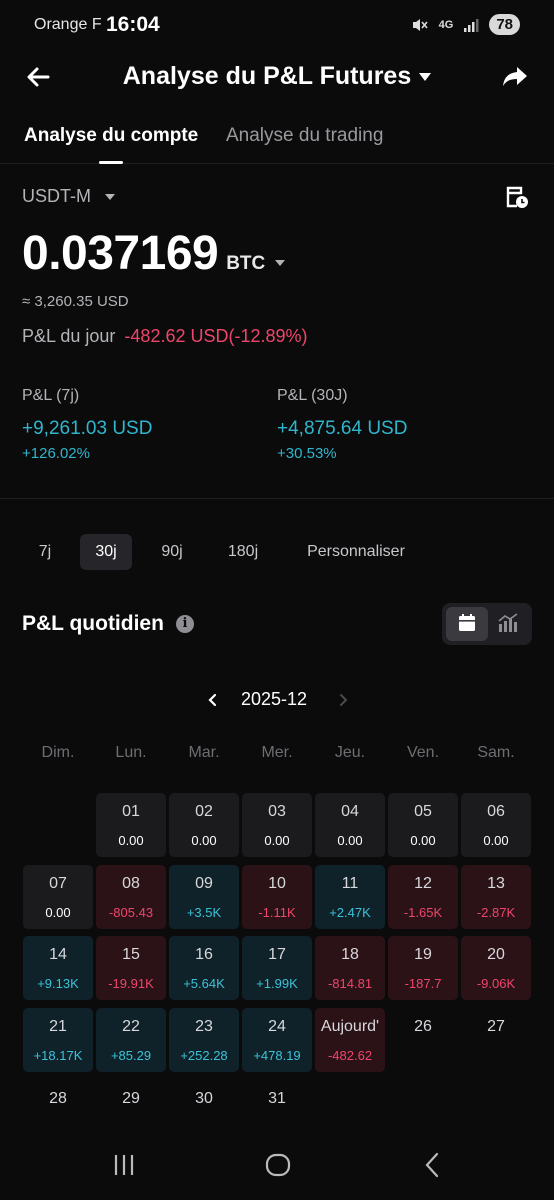 This screenshot has width=554, height=1200. What do you see at coordinates (45, 552) in the screenshot?
I see `period-7d-button: 7j` at bounding box center [45, 552].